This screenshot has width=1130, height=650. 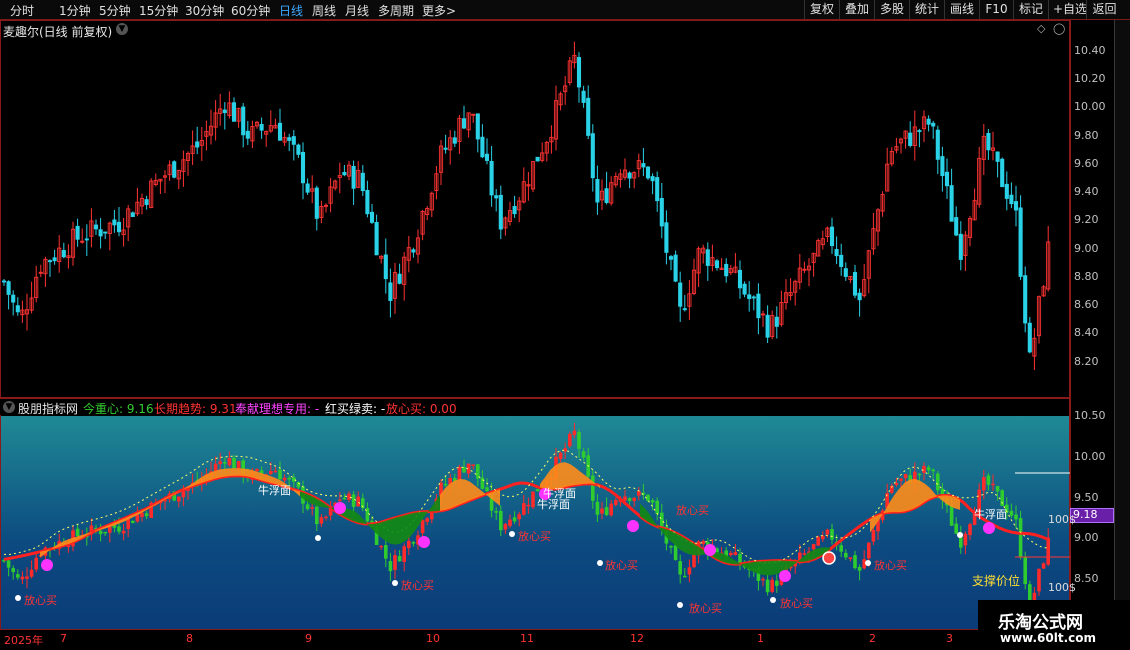 I want to click on x-tick: 7, so click(x=63, y=638).